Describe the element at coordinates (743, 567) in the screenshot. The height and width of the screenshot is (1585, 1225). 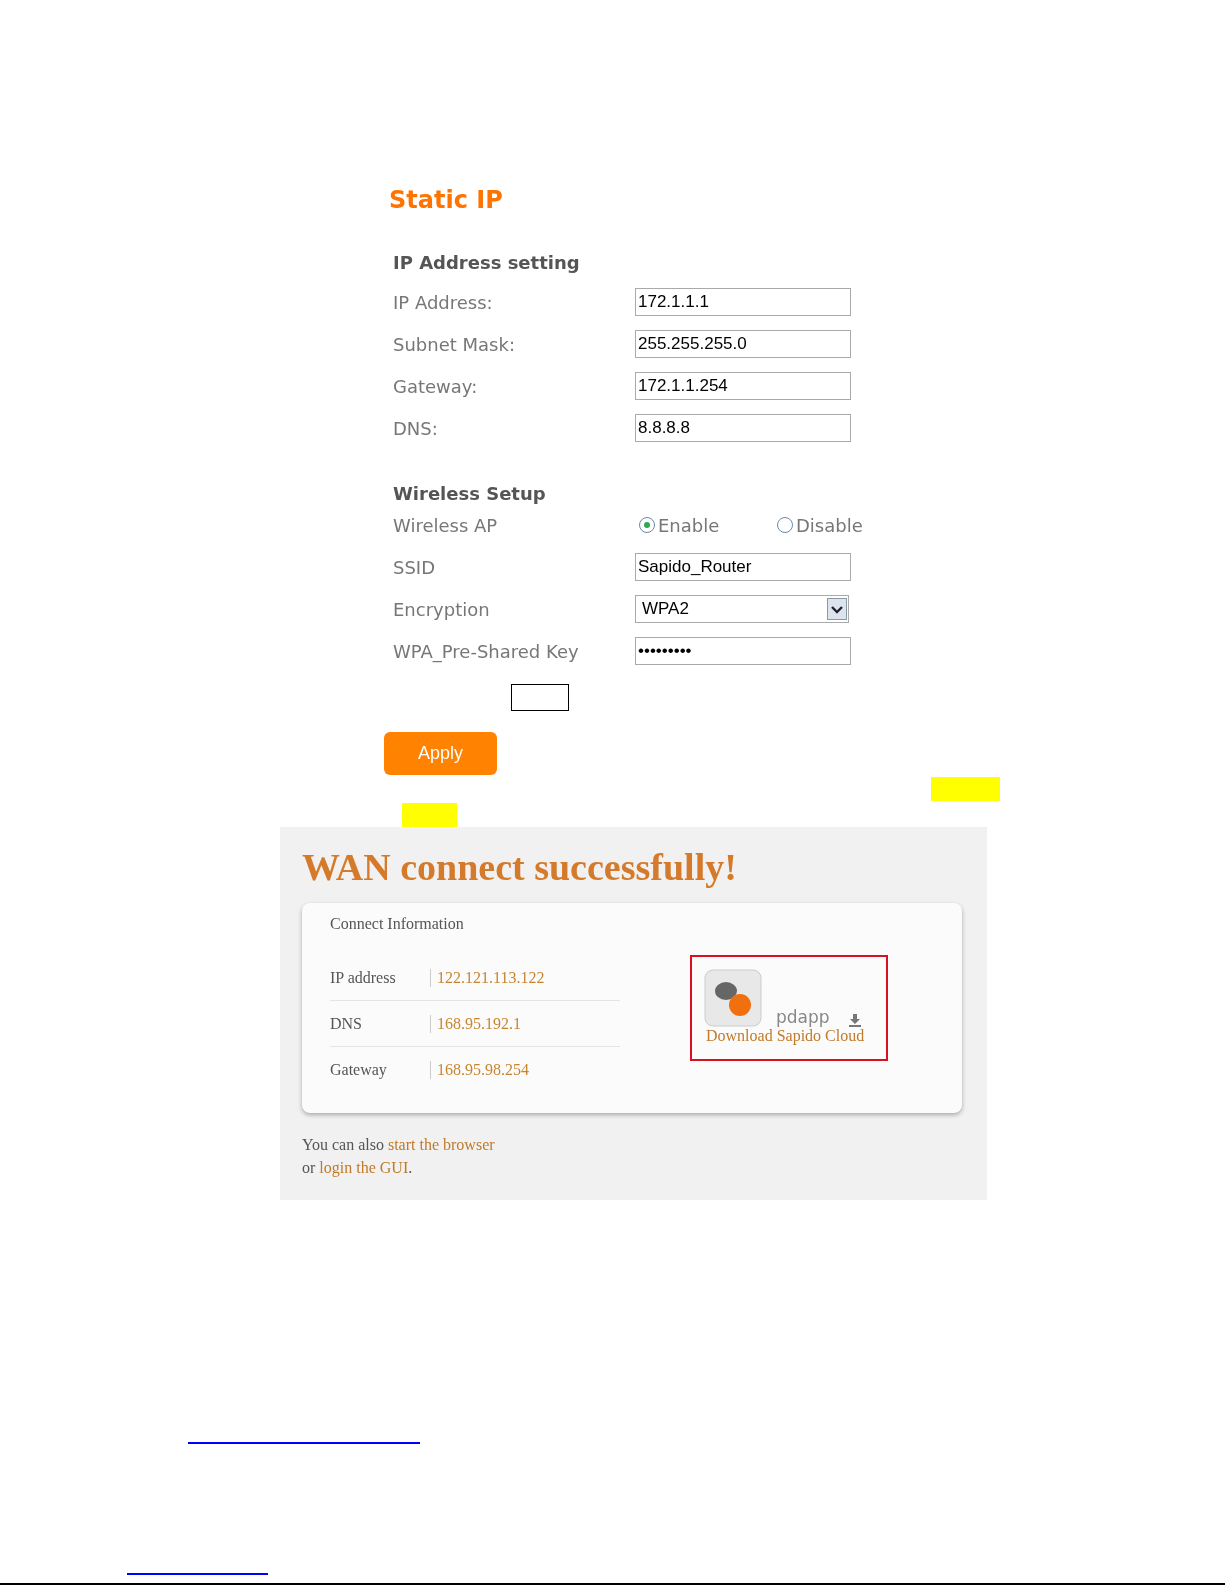
I see `ssid-field: Sapido_Router` at that location.